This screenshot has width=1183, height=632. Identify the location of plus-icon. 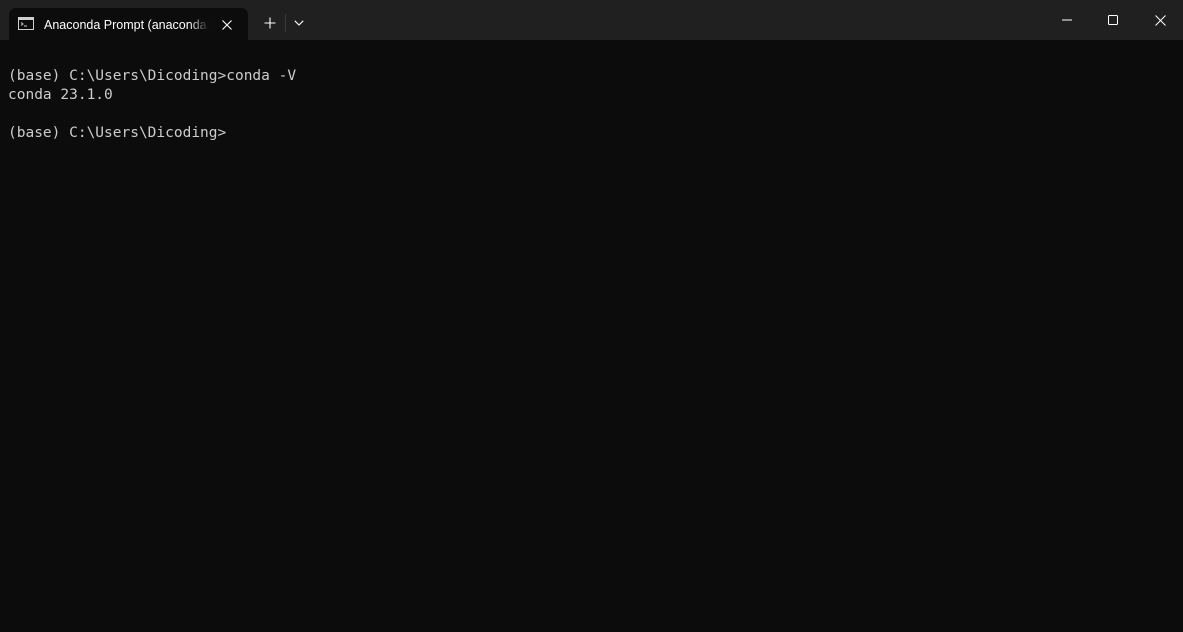
(270, 23).